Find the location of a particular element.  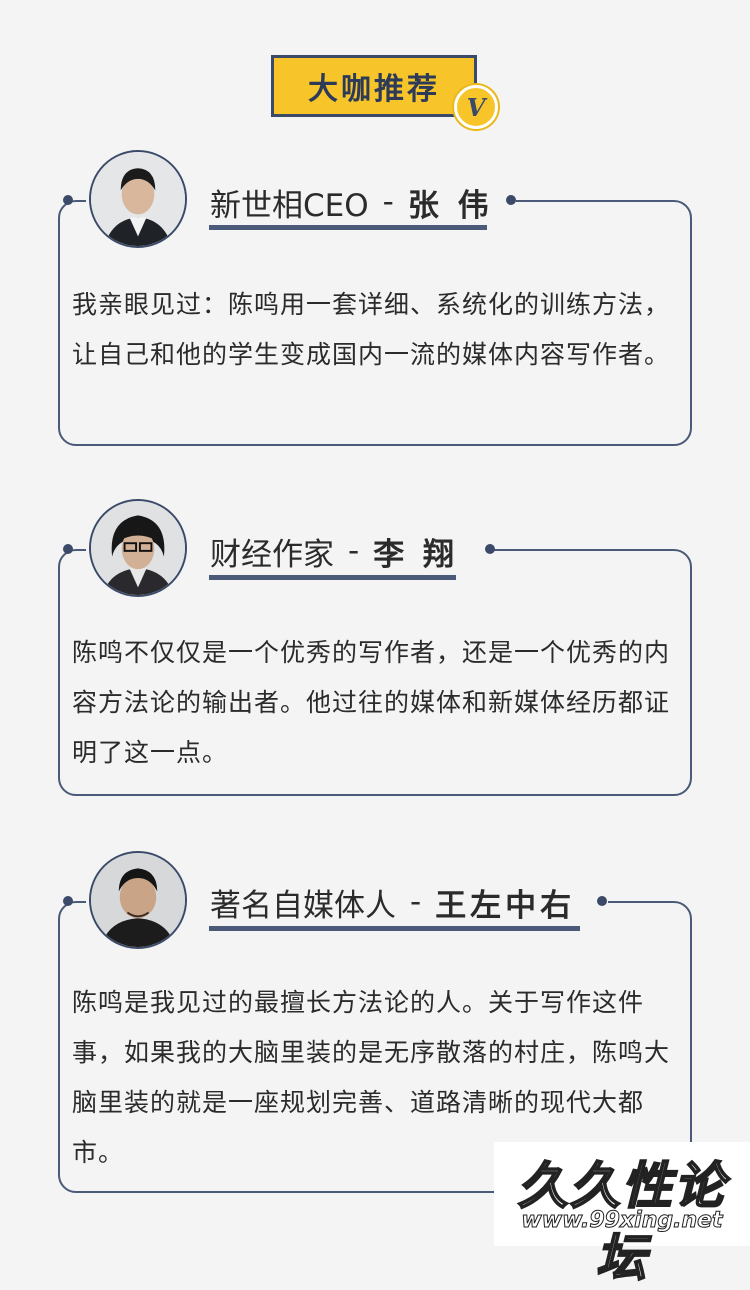

card-2-title: 财经作家 - 李 翔 is located at coordinates (334, 551).